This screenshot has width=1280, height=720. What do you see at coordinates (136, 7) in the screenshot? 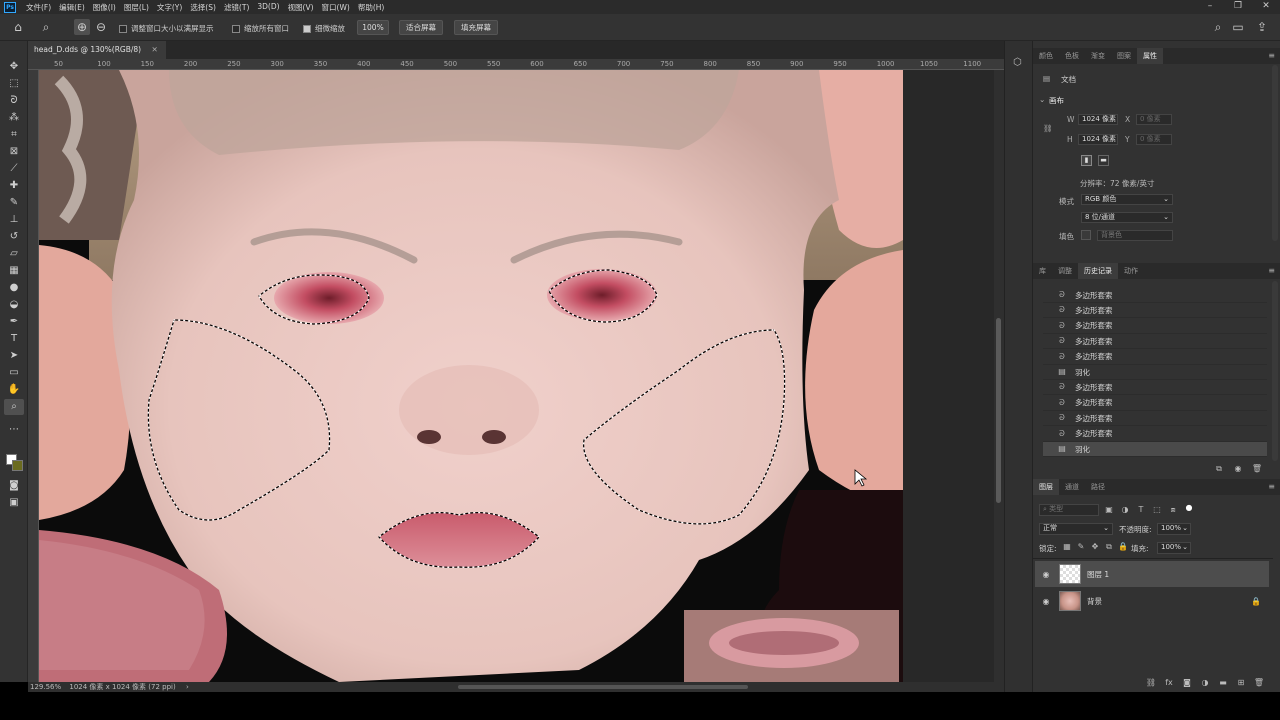
I see `menu-item: 图层(L)` at bounding box center [136, 7].